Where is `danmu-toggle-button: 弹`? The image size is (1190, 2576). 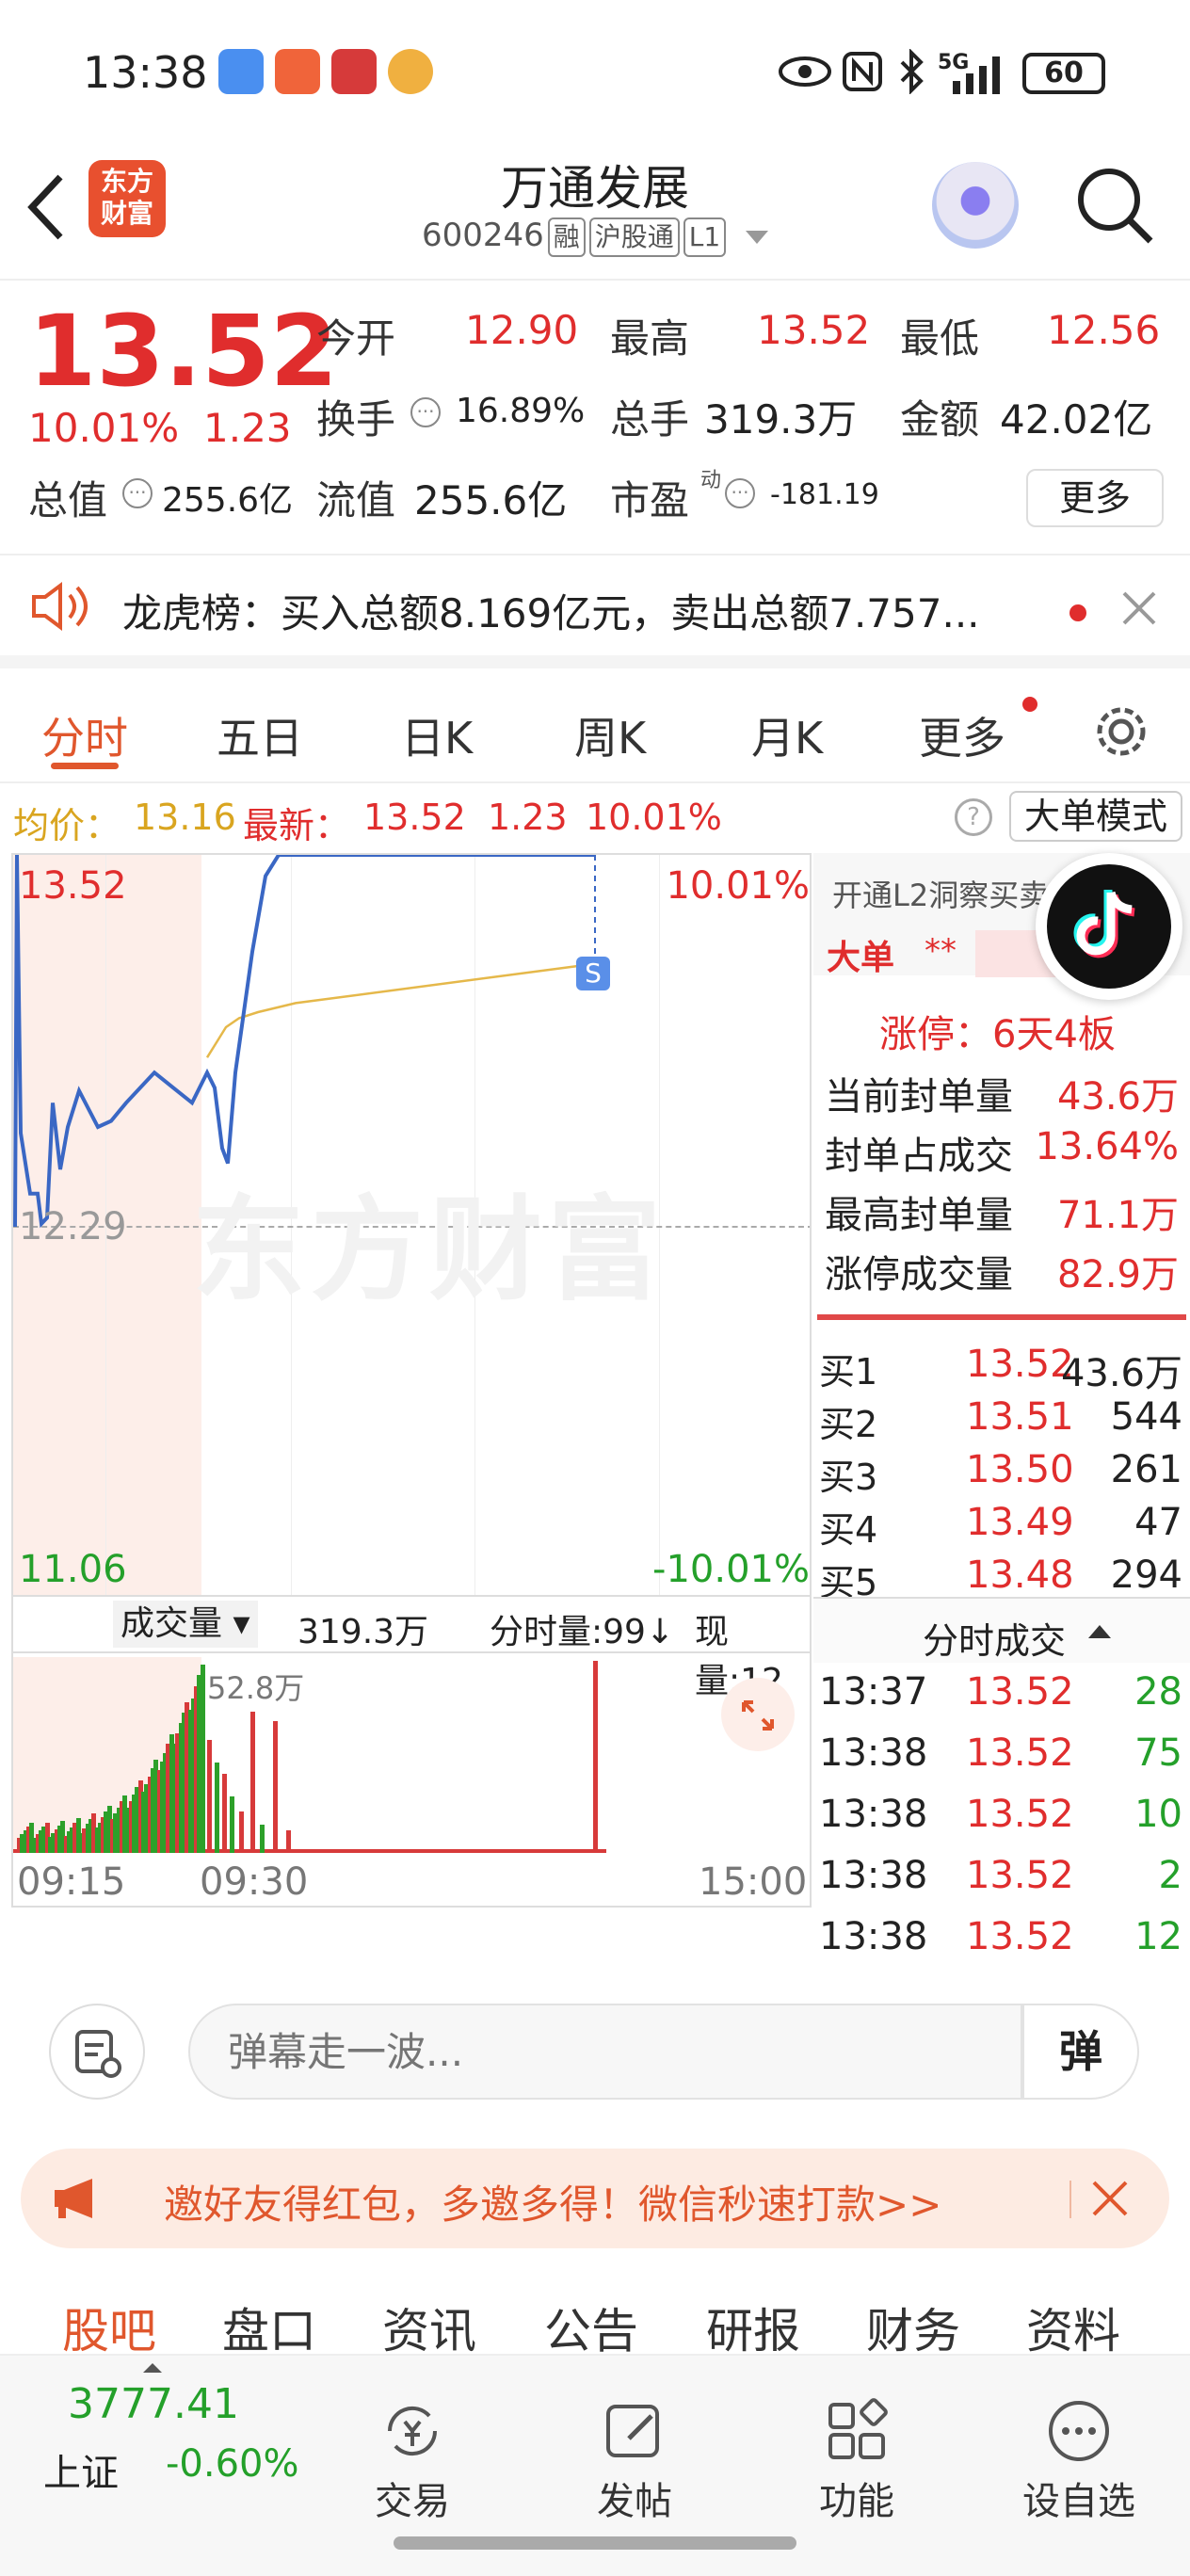 danmu-toggle-button: 弹 is located at coordinates (1080, 2052).